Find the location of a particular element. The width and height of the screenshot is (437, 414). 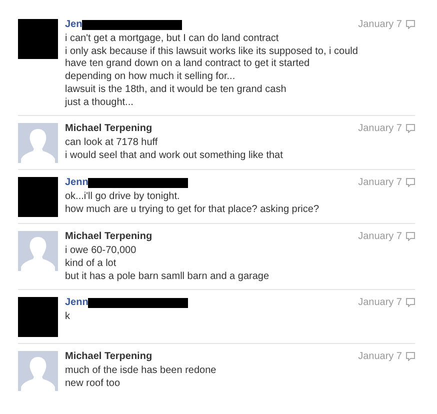

message-text: can look at 7178 huff is located at coordinates (112, 143).